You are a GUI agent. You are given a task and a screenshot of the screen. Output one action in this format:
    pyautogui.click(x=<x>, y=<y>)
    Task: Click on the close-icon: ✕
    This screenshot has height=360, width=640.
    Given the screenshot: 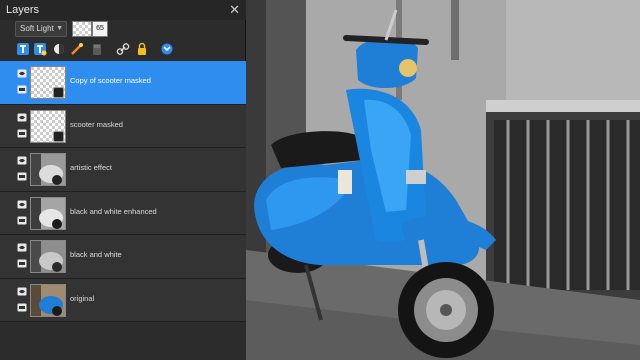 What is the action you would take?
    pyautogui.click(x=234, y=10)
    